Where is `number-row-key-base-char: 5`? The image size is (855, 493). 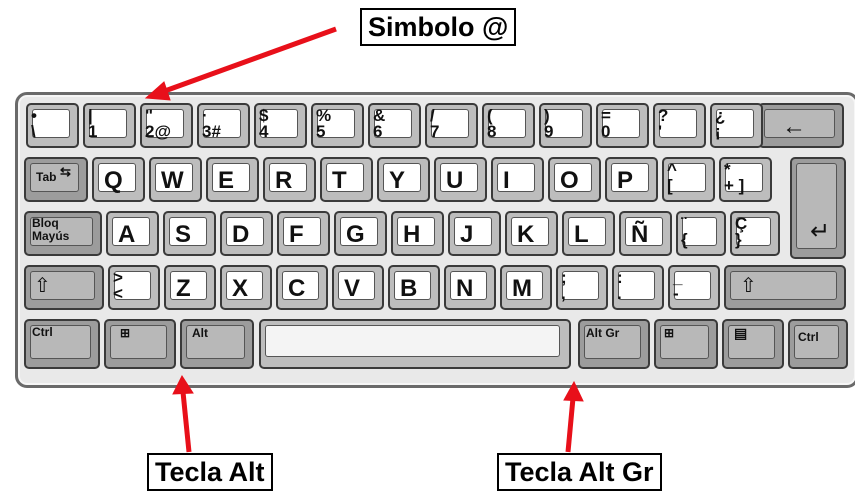
number-row-key-base-char: 5 is located at coordinates (321, 131).